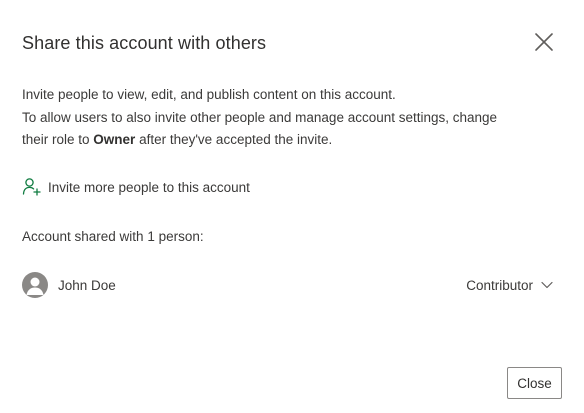  Describe the element at coordinates (114, 139) in the screenshot. I see `owner-role-text: Owner` at that location.